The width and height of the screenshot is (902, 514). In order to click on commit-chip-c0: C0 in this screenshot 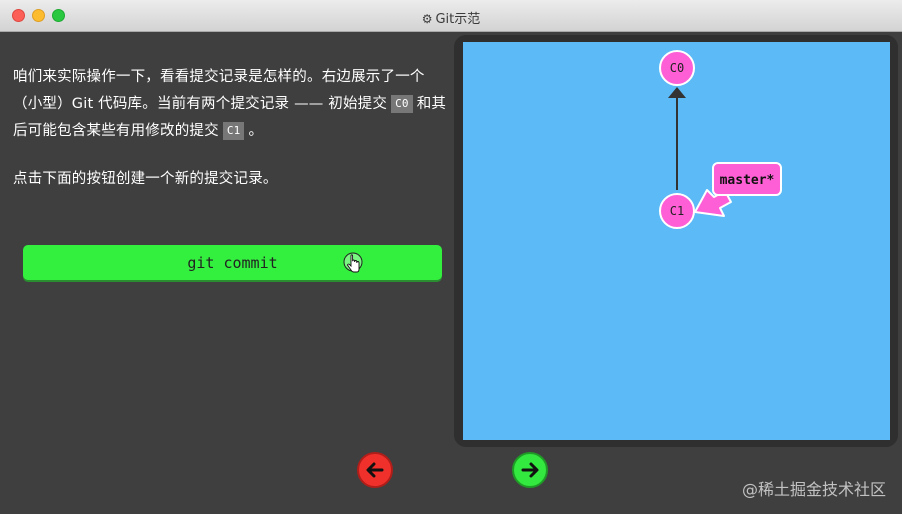, I will do `click(402, 104)`.